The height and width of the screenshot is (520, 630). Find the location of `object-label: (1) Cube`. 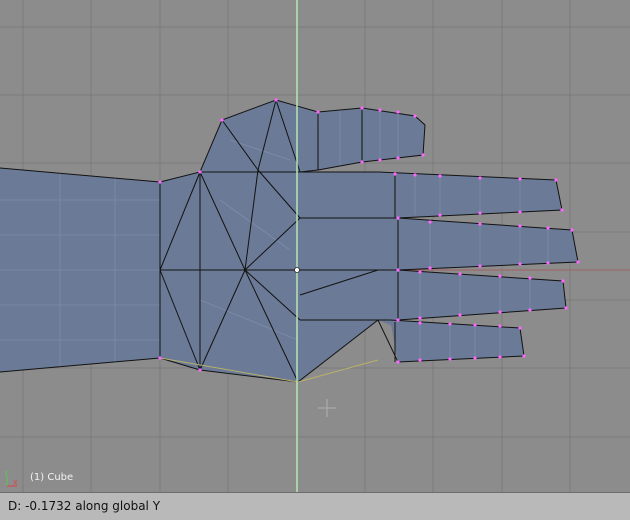

object-label: (1) Cube is located at coordinates (52, 477).